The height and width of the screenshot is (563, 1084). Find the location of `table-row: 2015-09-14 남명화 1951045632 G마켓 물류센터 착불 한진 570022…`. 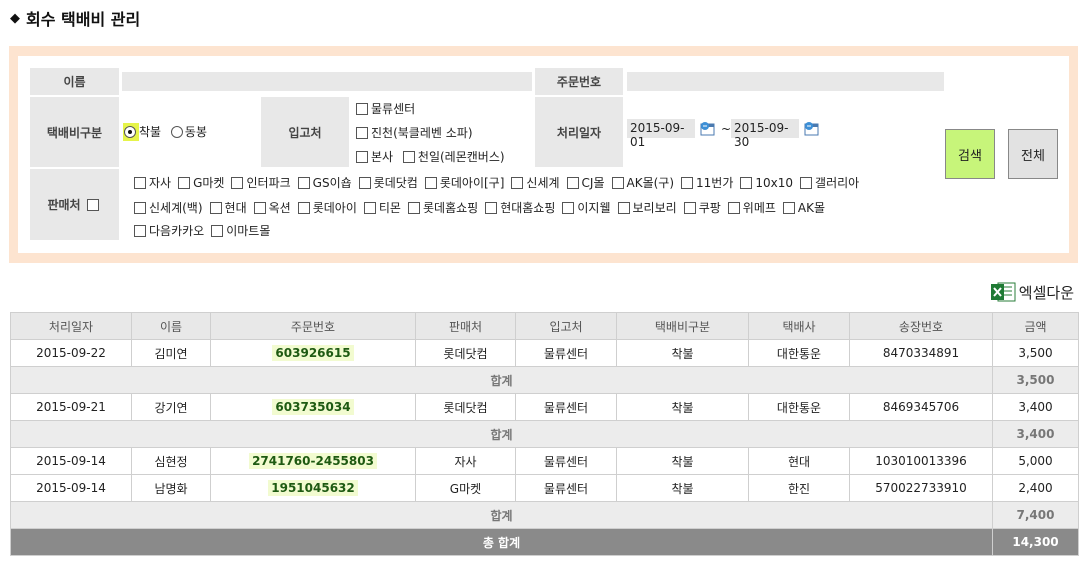

table-row: 2015-09-14 남명화 1951045632 G마켓 물류센터 착불 한진 570022… is located at coordinates (544, 488).